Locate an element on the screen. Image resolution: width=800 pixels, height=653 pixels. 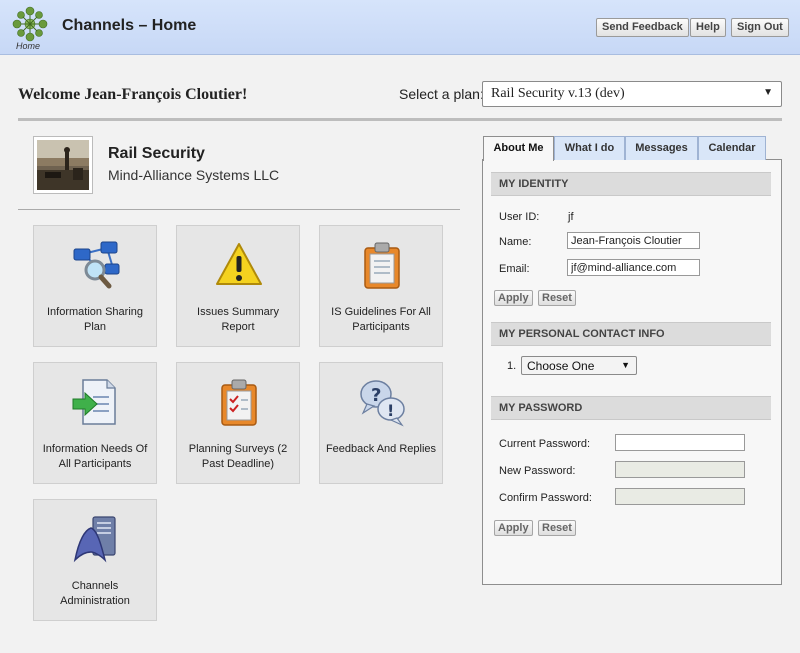
plan-selected-value: Rail Security v.13 (dev) is located at coordinates (558, 93).